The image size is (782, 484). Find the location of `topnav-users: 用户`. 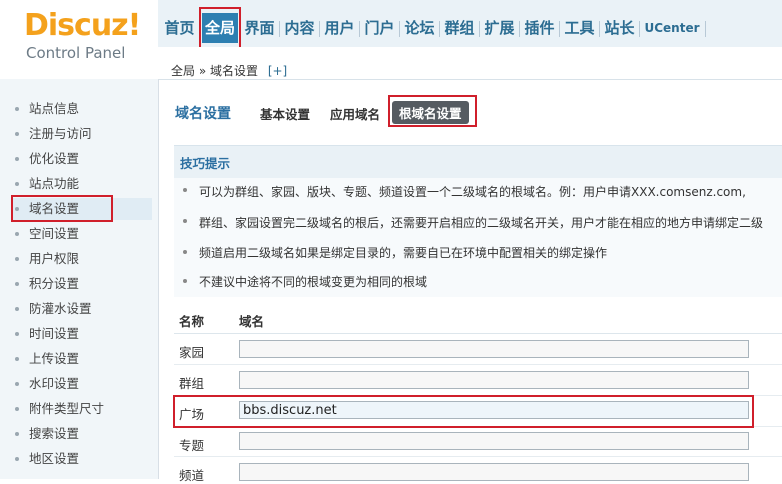

topnav-users: 用户 is located at coordinates (339, 28).